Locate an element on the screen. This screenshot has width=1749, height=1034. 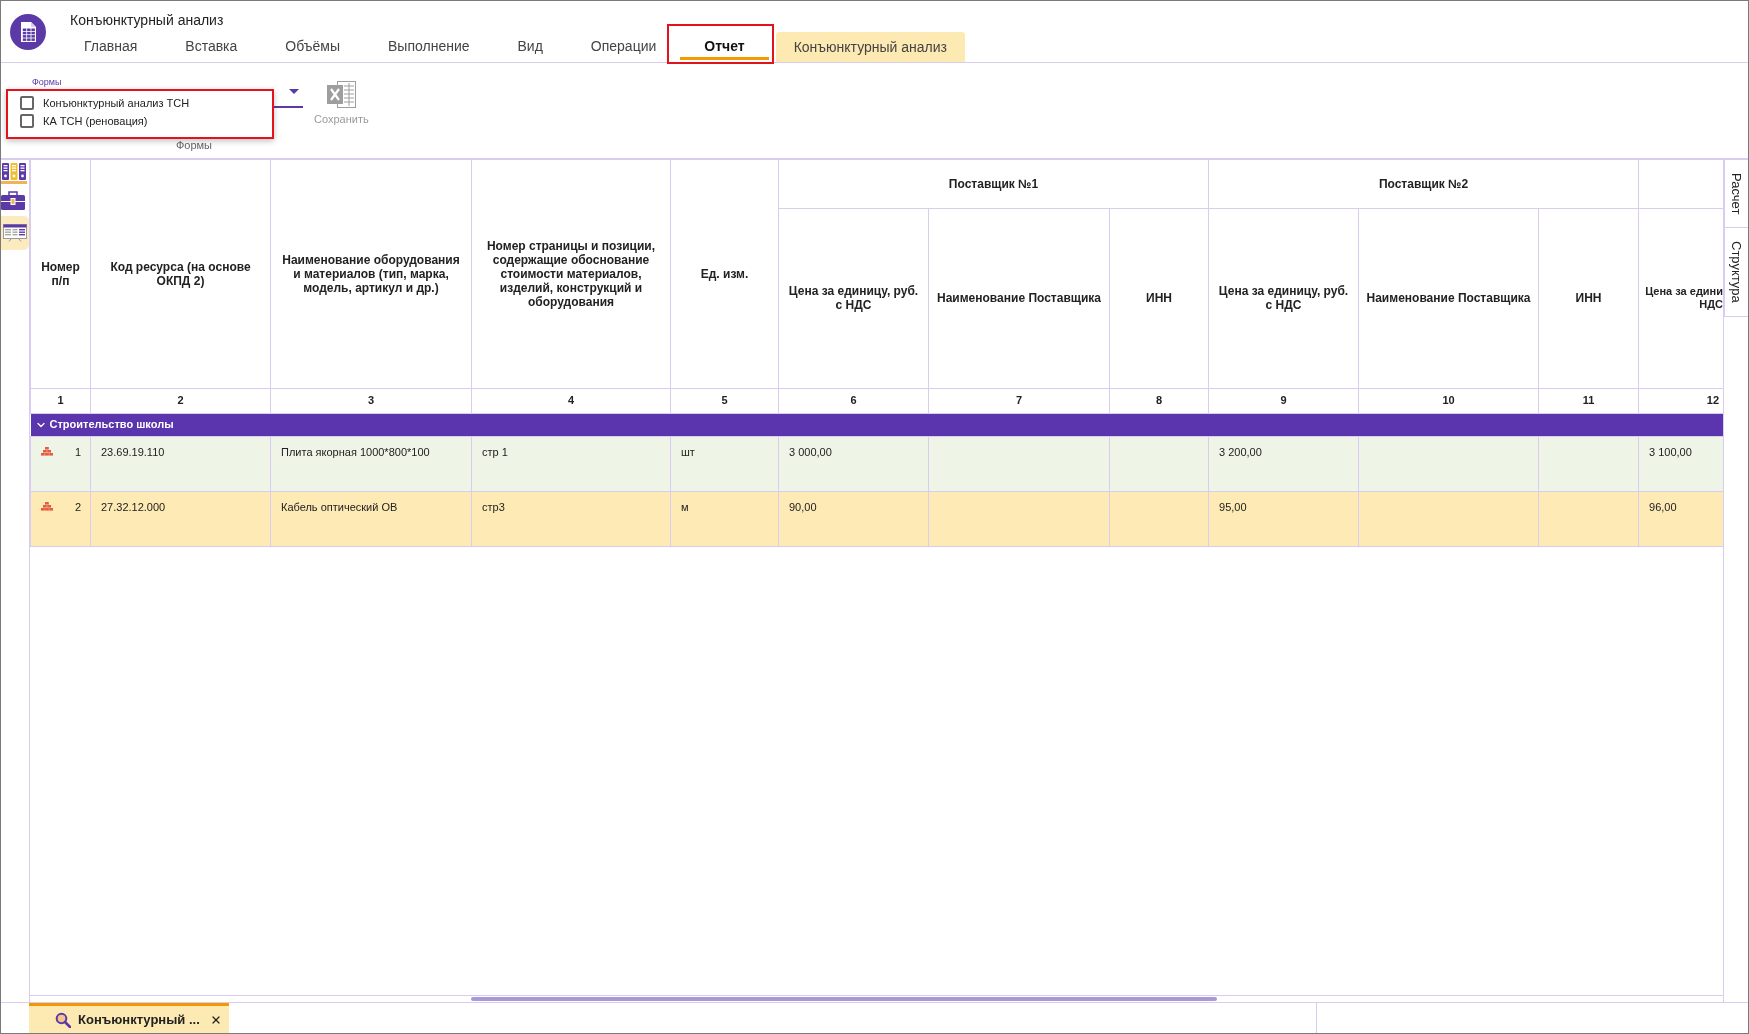
side-tab: Расчет is located at coordinates (1736, 194).